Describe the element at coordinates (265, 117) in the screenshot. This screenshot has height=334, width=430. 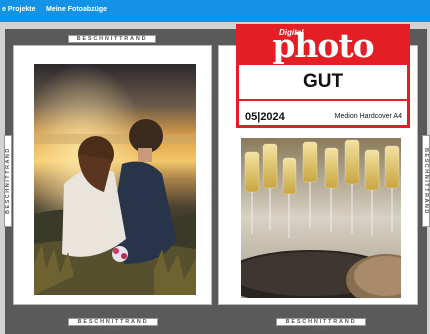
I see `badge-issue: 05|2024` at that location.